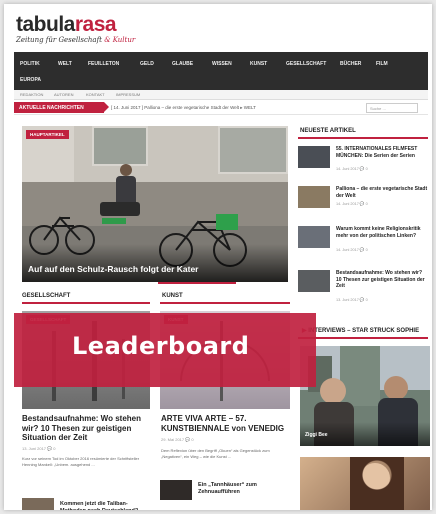  What do you see at coordinates (45, 24) in the screenshot?
I see `logo-word-tabula: tabula` at bounding box center [45, 24].